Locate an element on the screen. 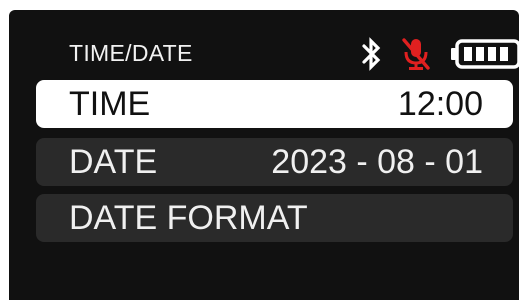 The image size is (528, 300). menu-item-label: DATE is located at coordinates (113, 162).